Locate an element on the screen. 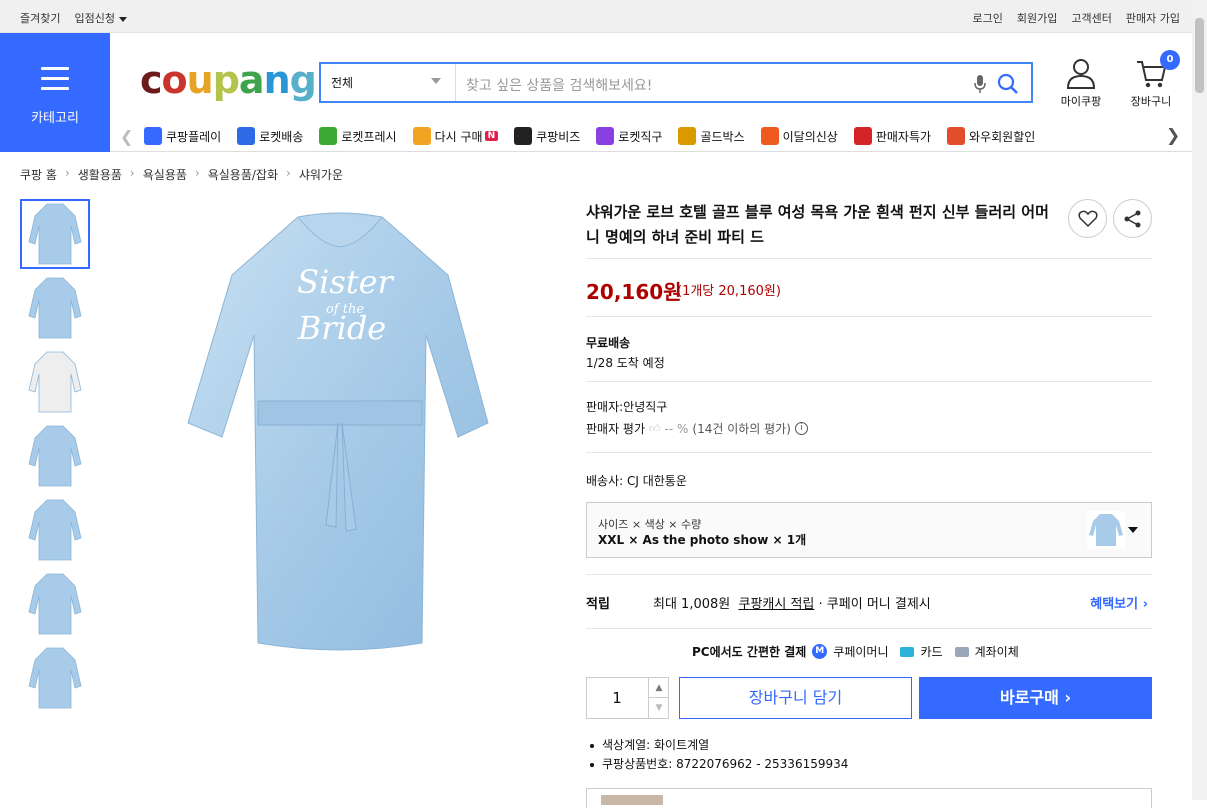 The image size is (1207, 808). quicknav-item: 골드박스 is located at coordinates (711, 136).